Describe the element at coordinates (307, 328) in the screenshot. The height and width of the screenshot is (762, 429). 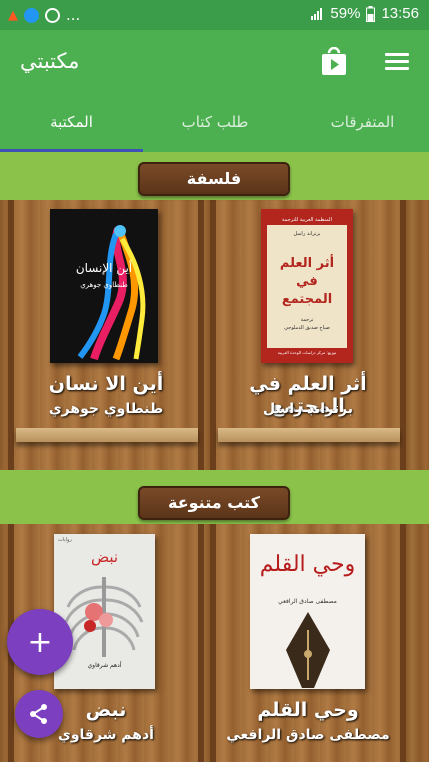
I see `cover-translator: صباح صديق الدملوجي` at that location.